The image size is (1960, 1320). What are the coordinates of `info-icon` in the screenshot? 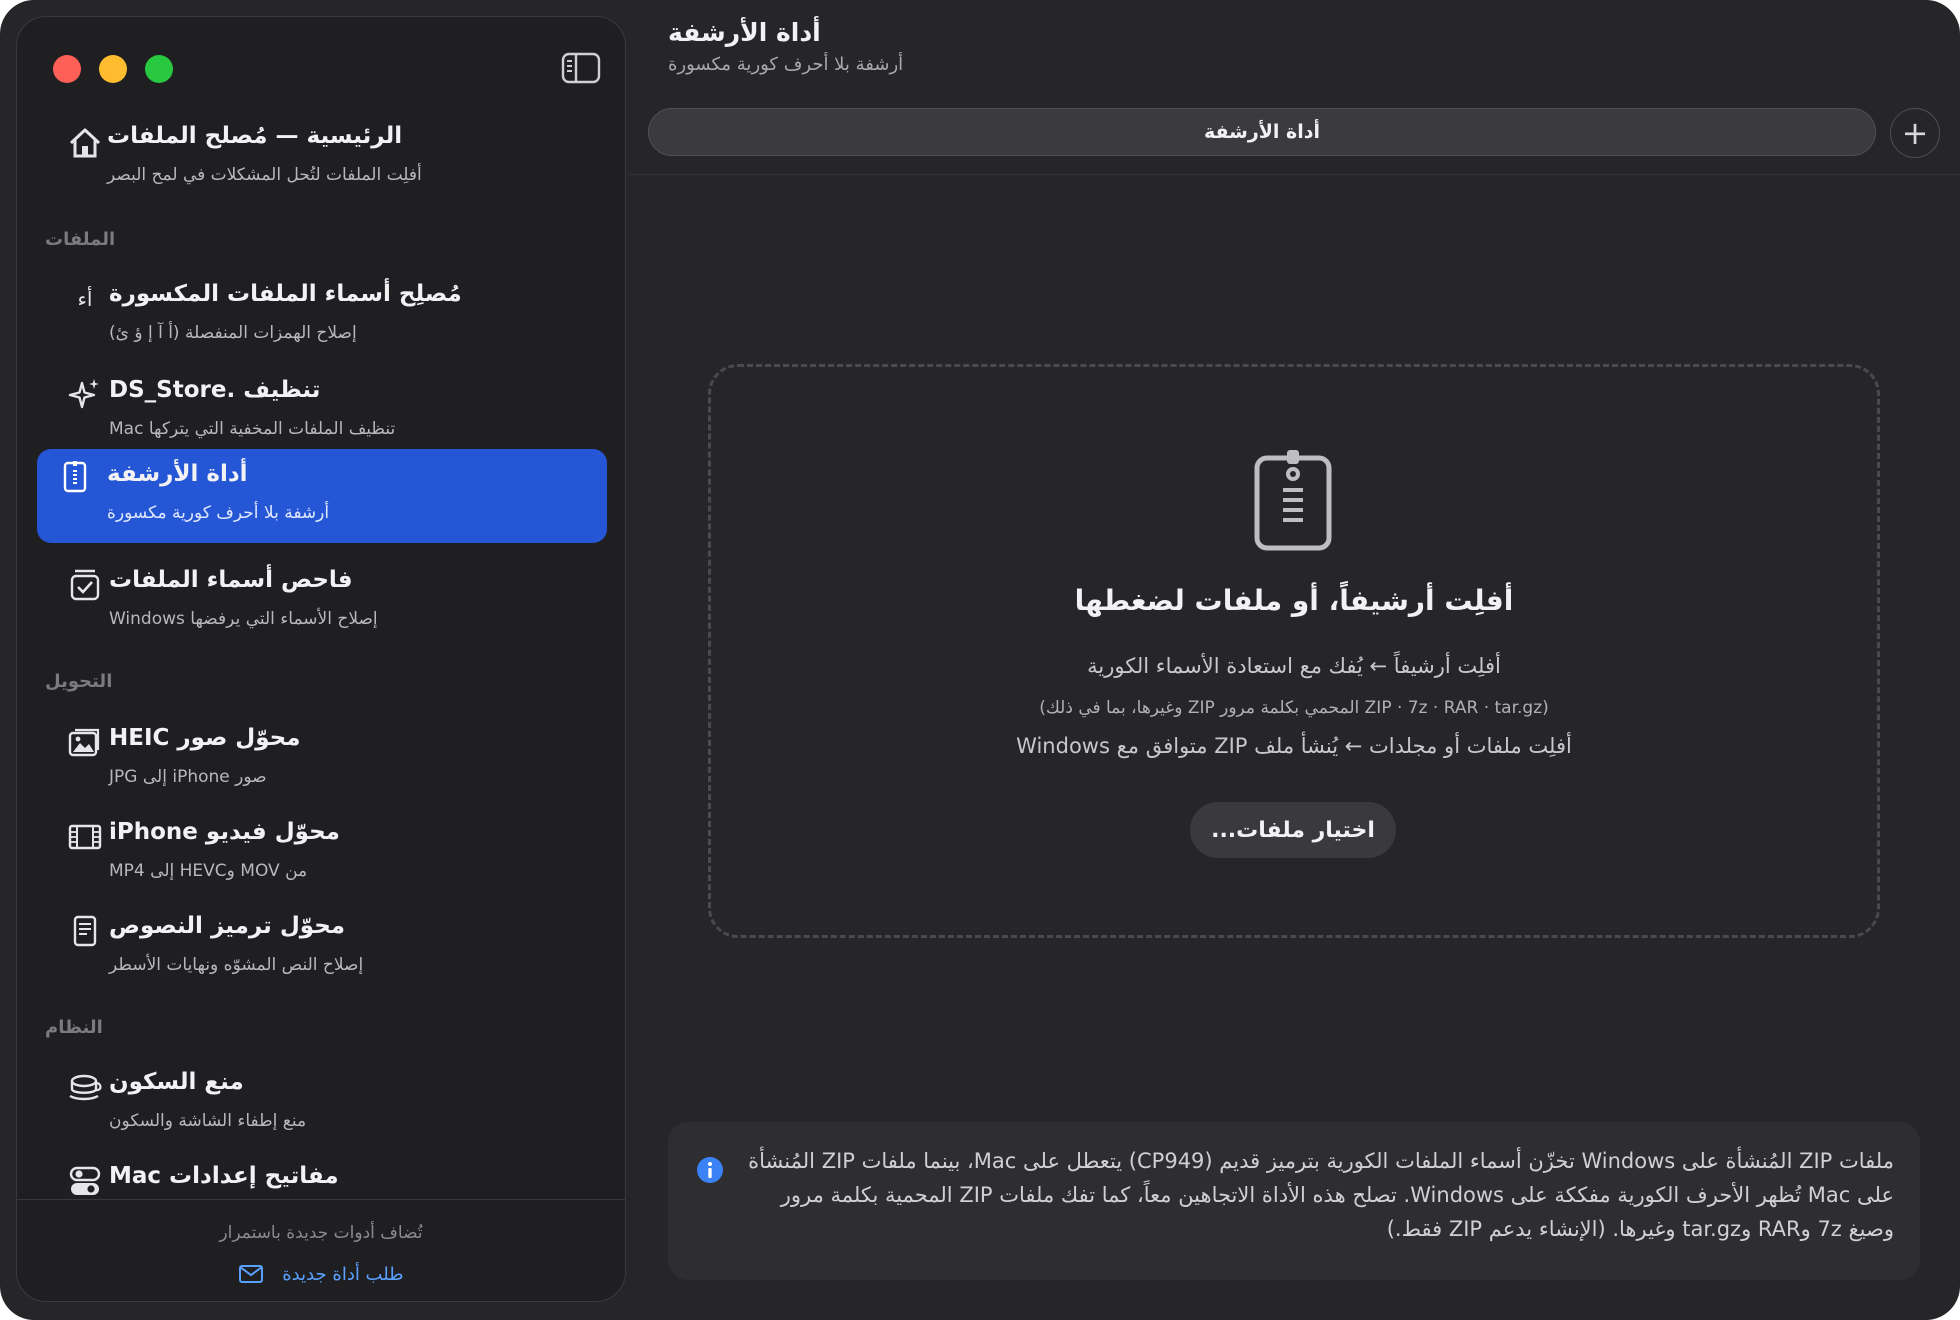 It's located at (710, 1170).